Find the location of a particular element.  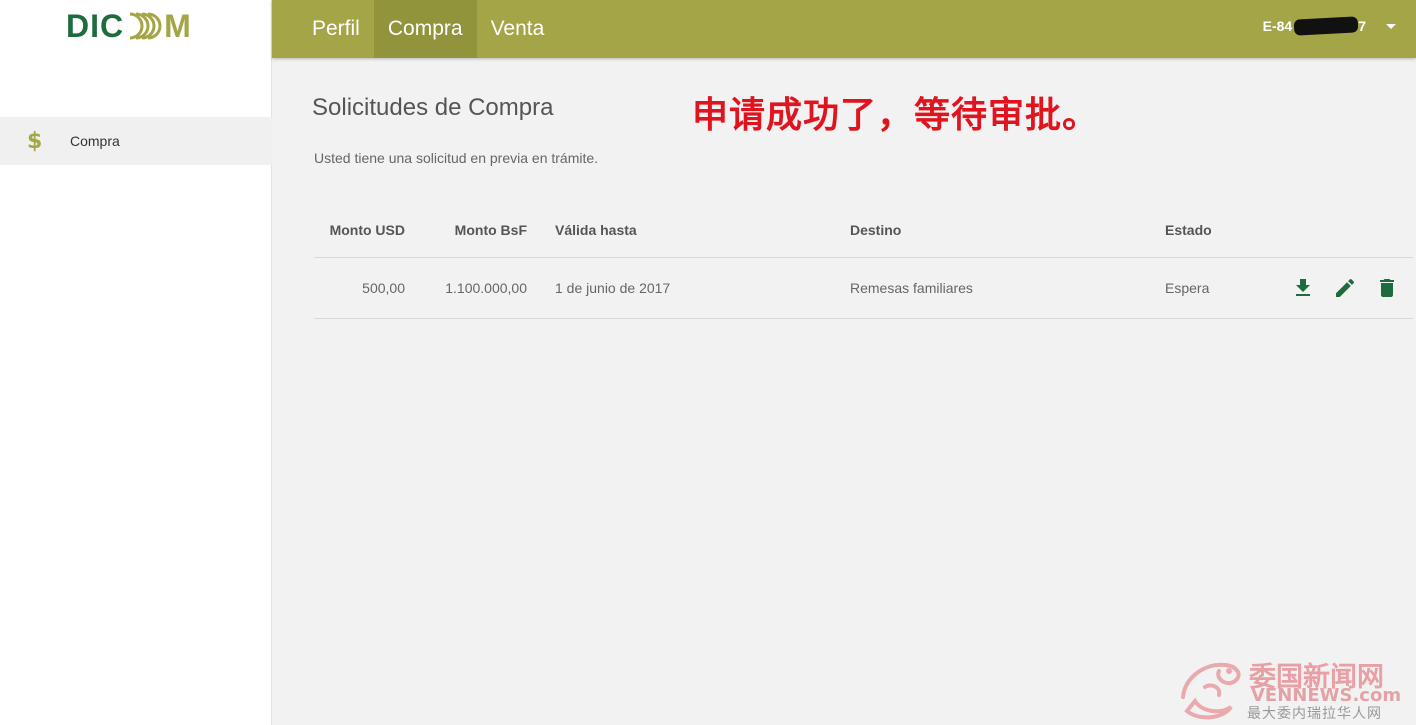

annotation-text: 申请成功了，等待审批。 is located at coordinates (896, 115).